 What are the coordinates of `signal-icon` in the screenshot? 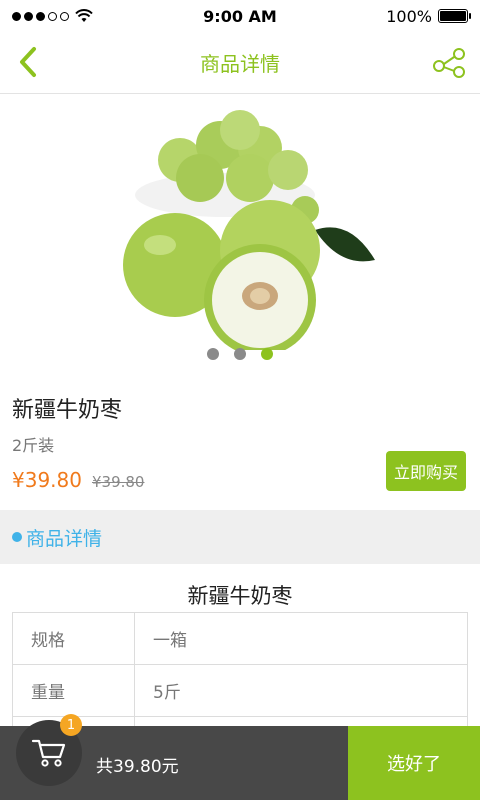 It's located at (40, 16).